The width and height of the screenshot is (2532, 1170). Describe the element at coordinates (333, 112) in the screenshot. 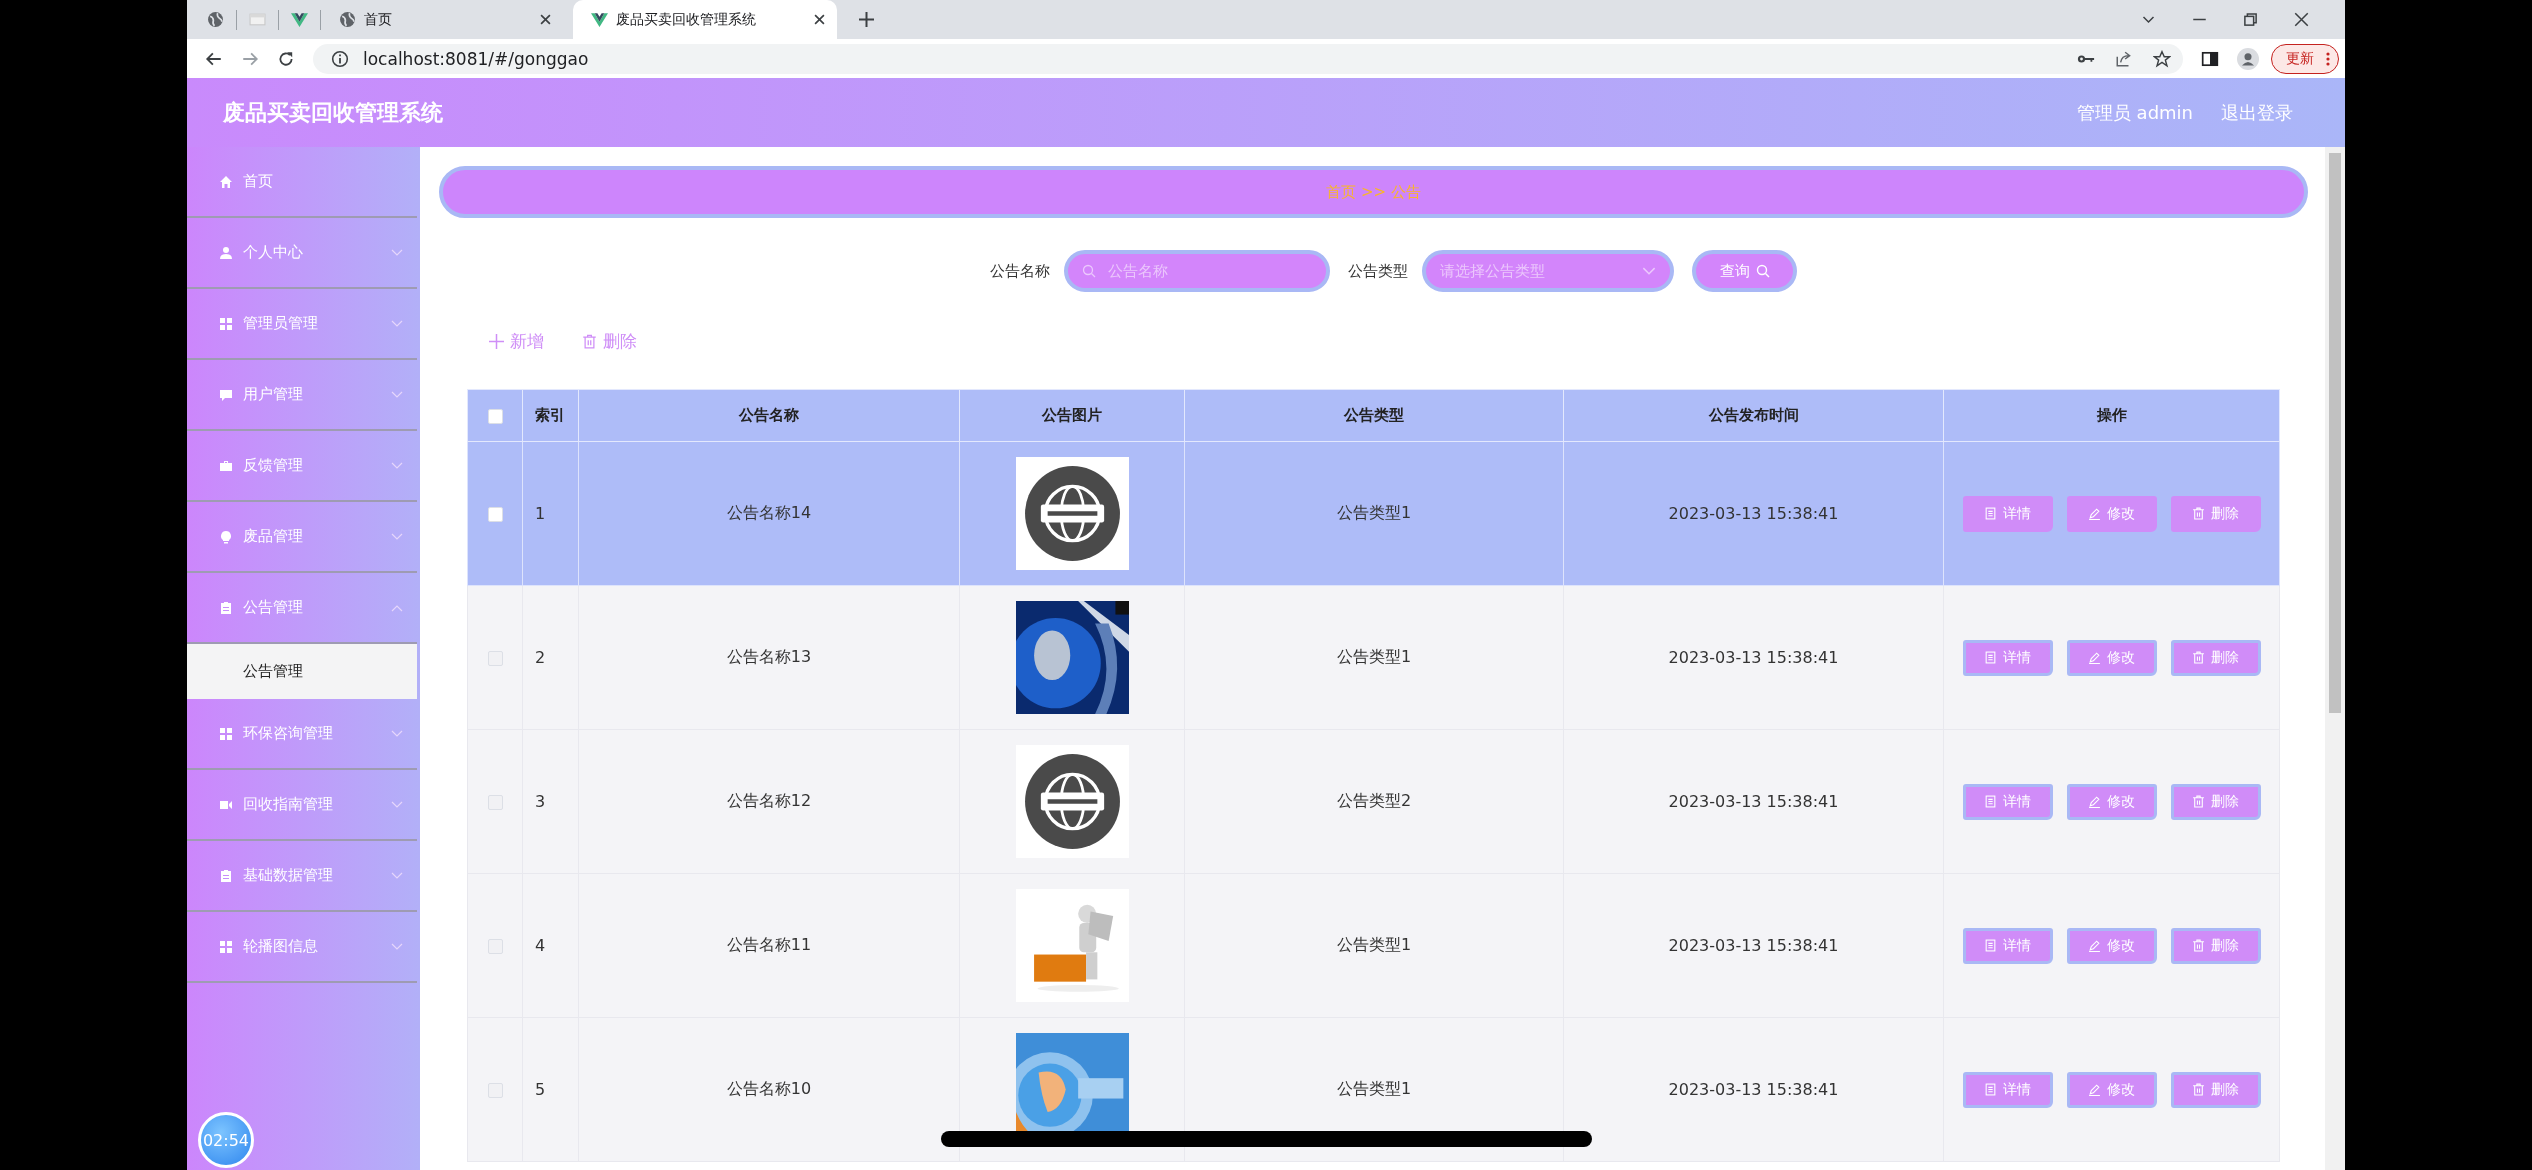

I see `app-title: 废品买卖回收管理系统` at that location.